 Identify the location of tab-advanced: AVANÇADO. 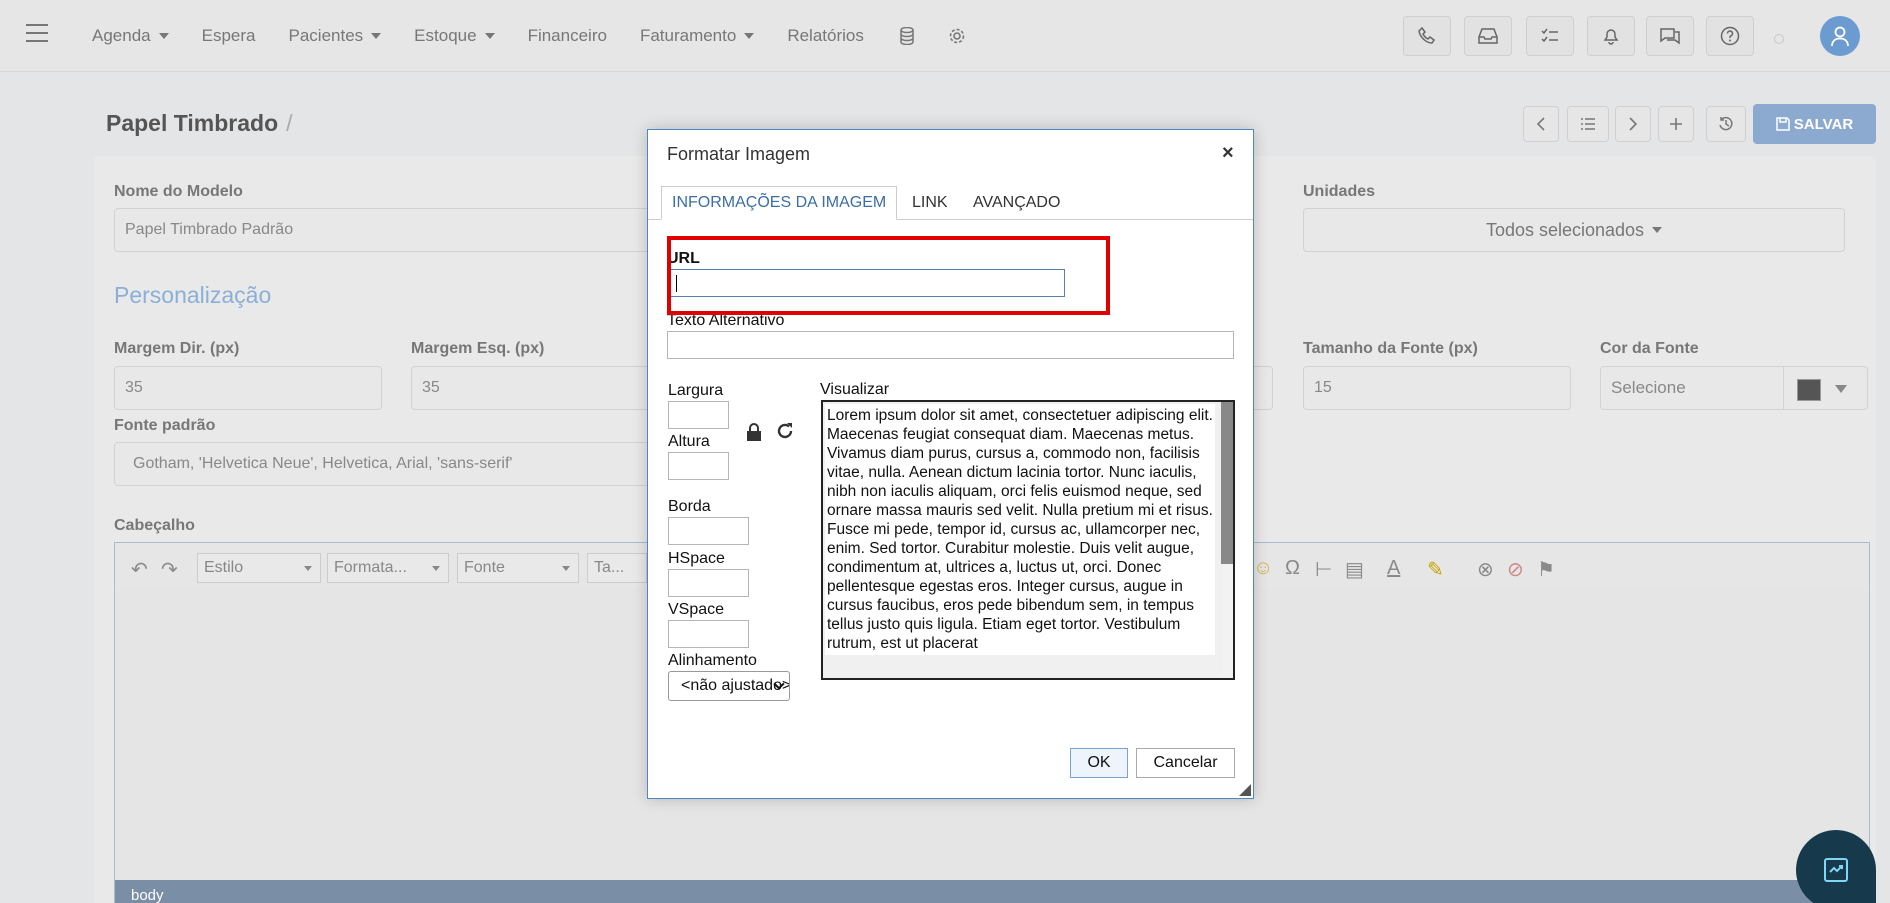
(1016, 203).